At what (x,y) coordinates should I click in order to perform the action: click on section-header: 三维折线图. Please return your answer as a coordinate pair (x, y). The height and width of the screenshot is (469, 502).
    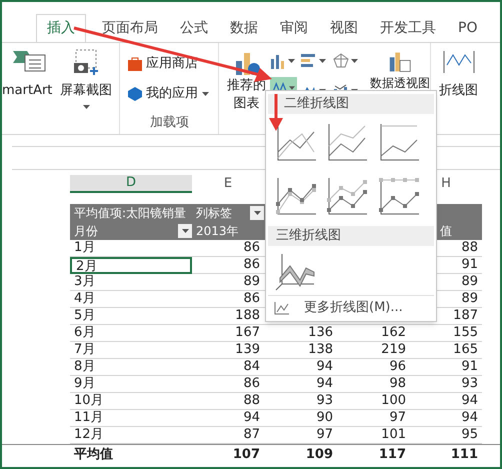
    Looking at the image, I should click on (351, 236).